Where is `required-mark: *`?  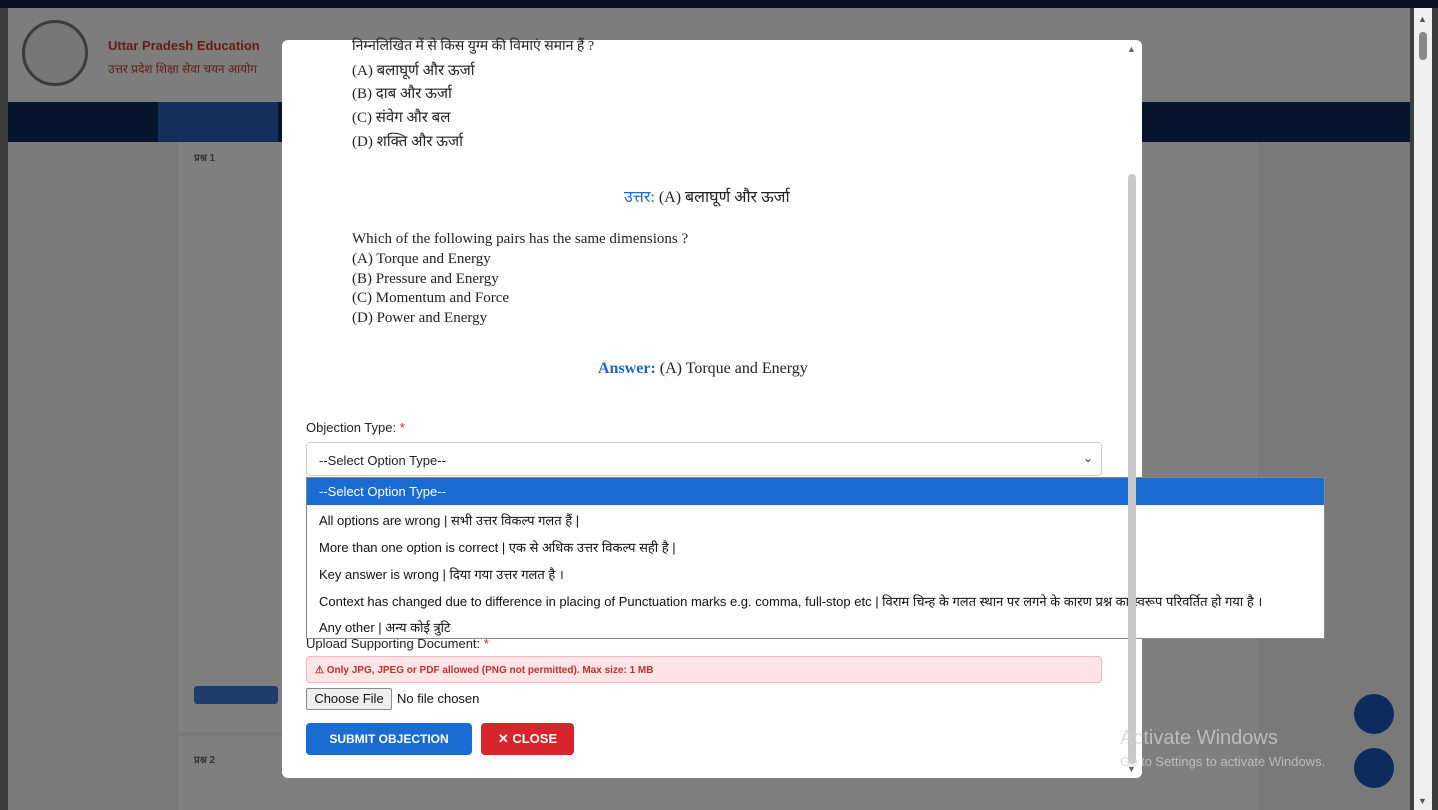
required-mark: * is located at coordinates (402, 427).